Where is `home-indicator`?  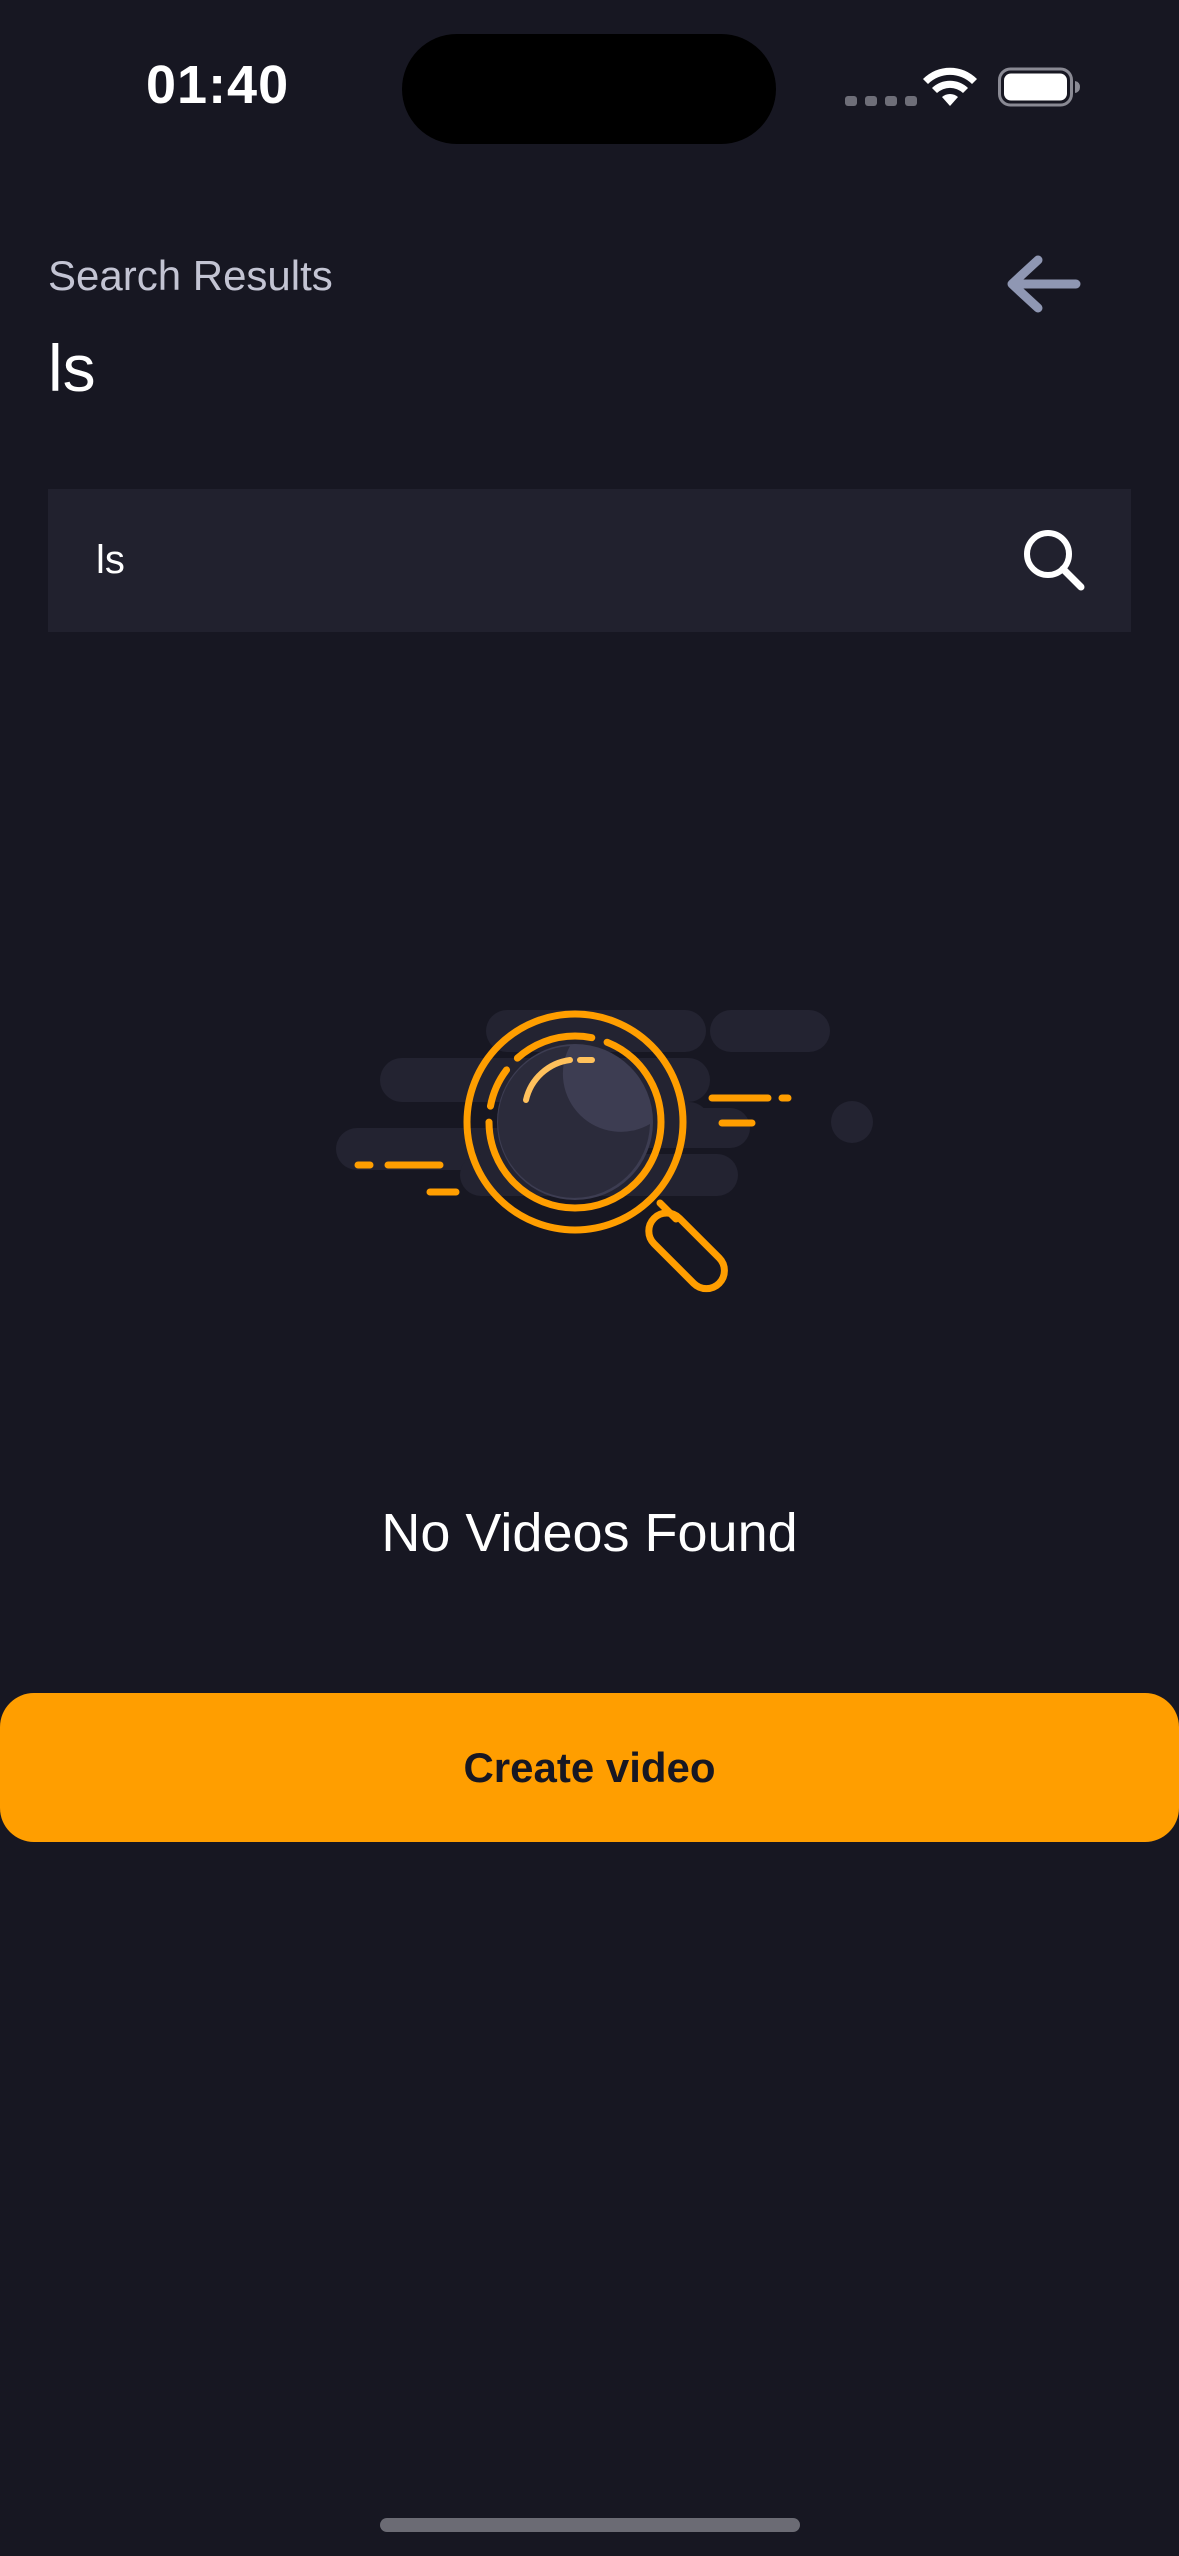 home-indicator is located at coordinates (590, 2525).